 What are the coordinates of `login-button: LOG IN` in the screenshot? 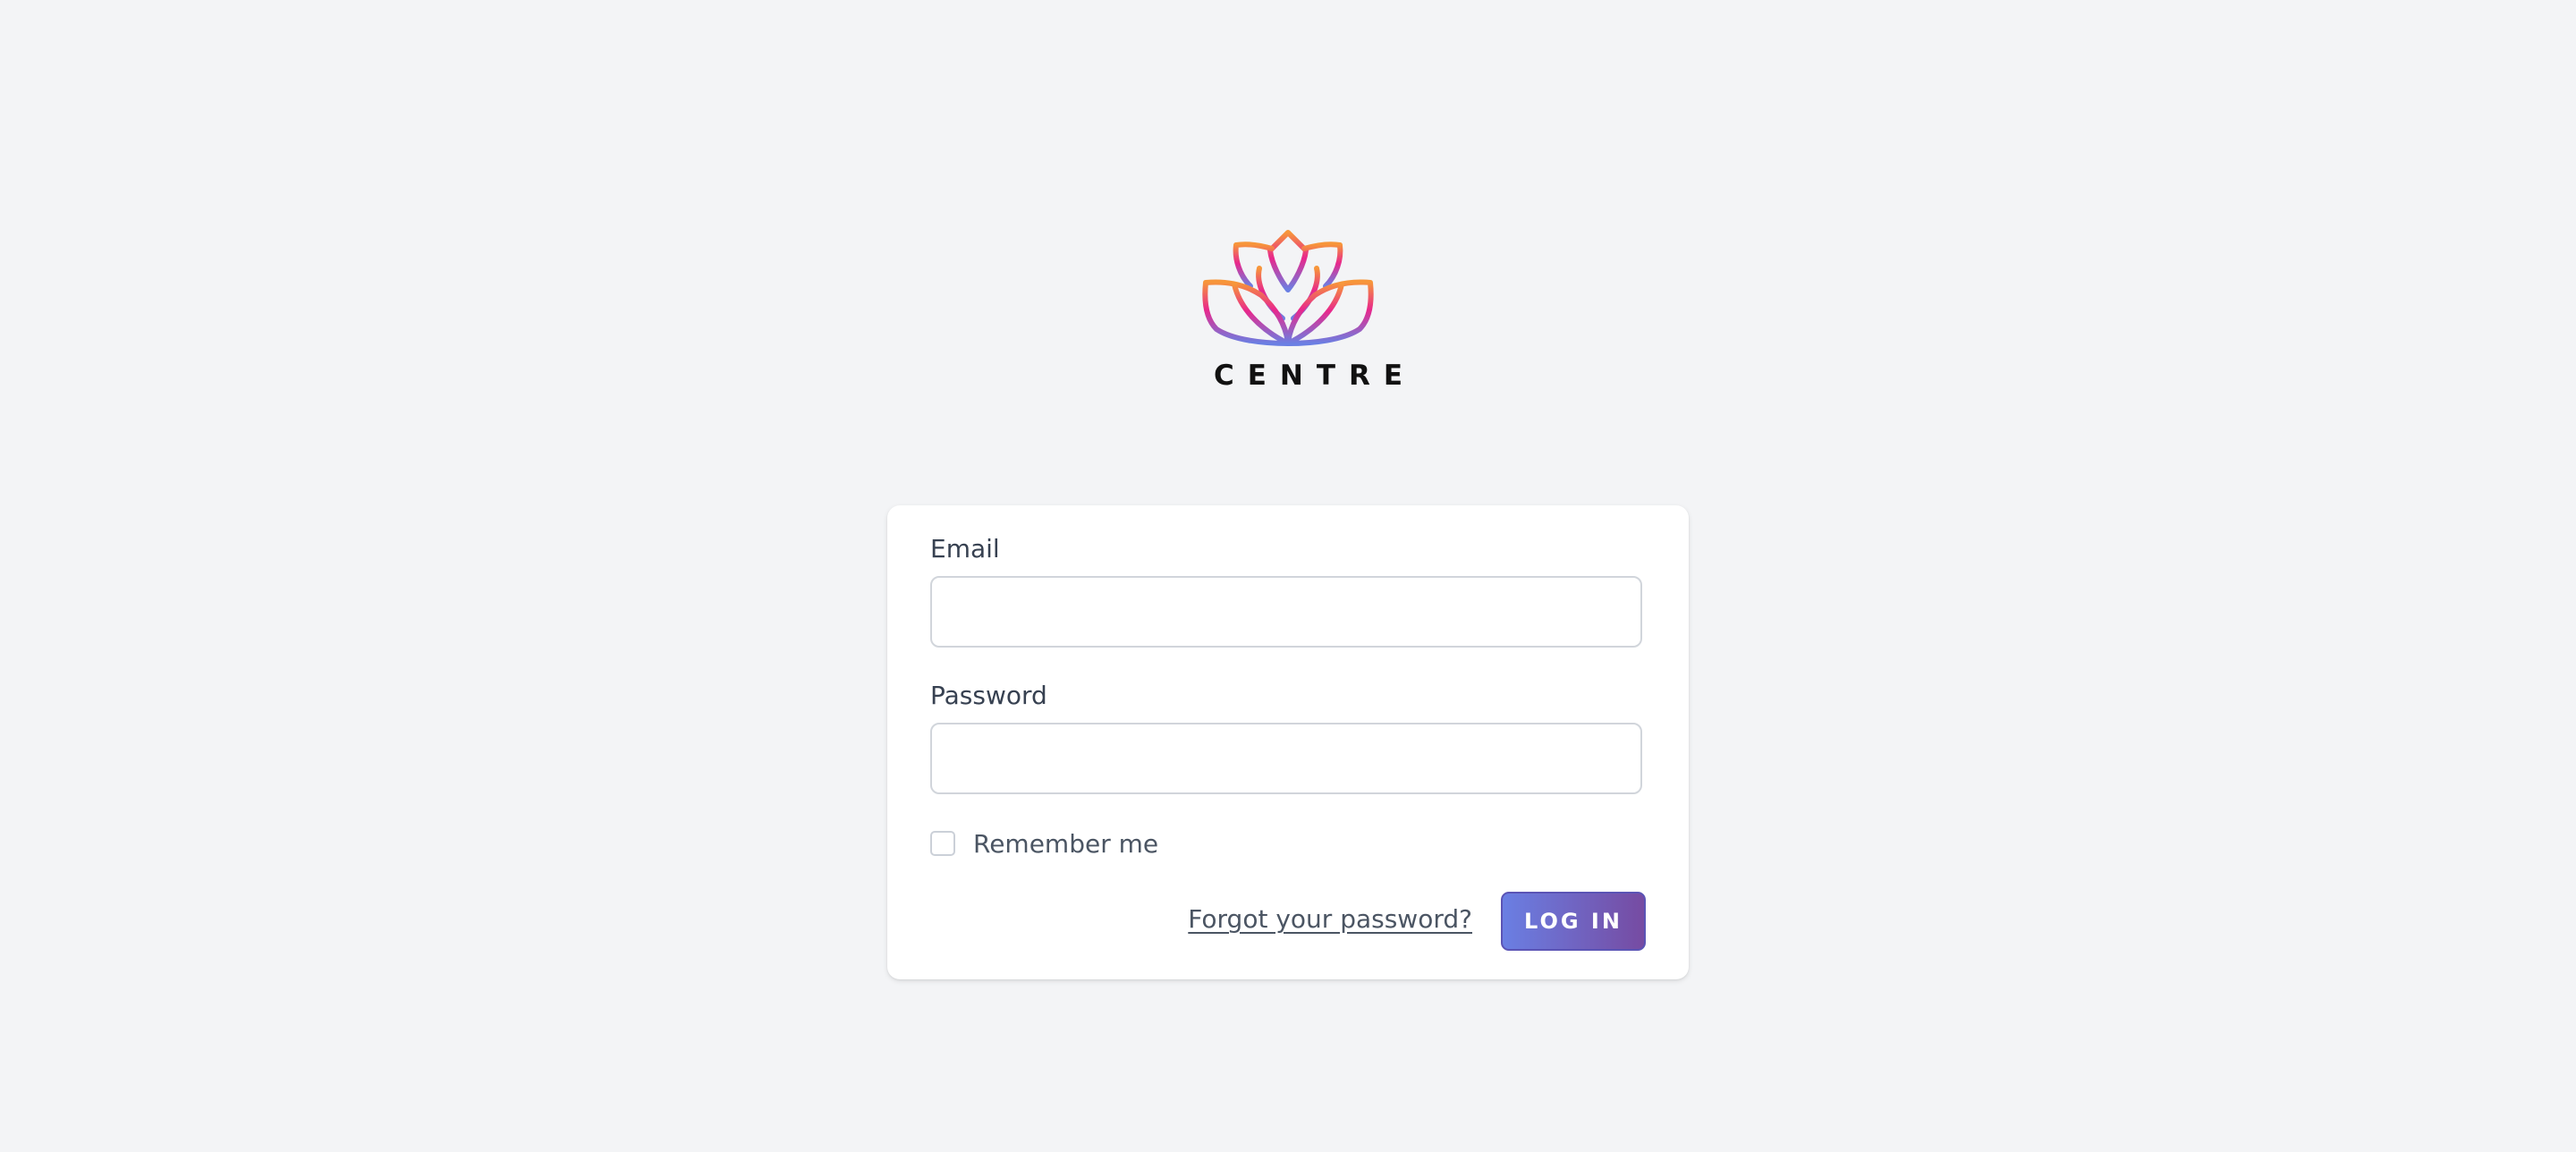 It's located at (1573, 922).